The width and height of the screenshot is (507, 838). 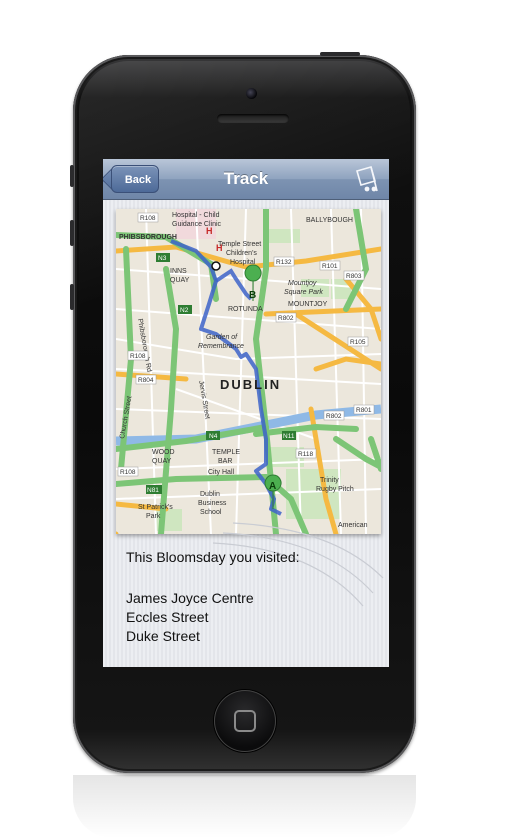 What do you see at coordinates (72, 233) in the screenshot?
I see `volume-up-button` at bounding box center [72, 233].